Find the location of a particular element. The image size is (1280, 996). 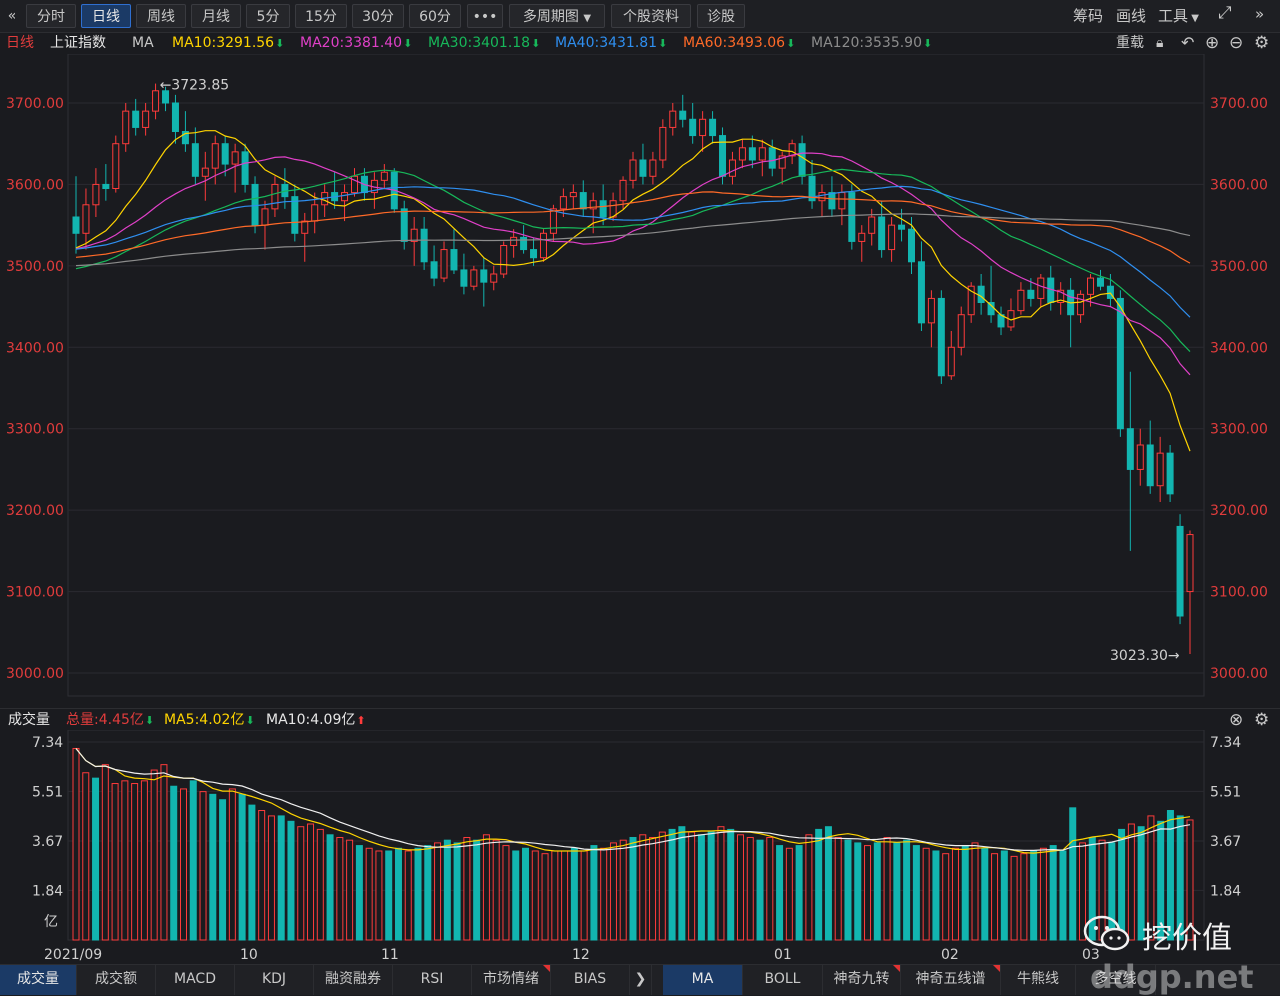

expand-icon: ⤢ is located at coordinates (1225, 13).